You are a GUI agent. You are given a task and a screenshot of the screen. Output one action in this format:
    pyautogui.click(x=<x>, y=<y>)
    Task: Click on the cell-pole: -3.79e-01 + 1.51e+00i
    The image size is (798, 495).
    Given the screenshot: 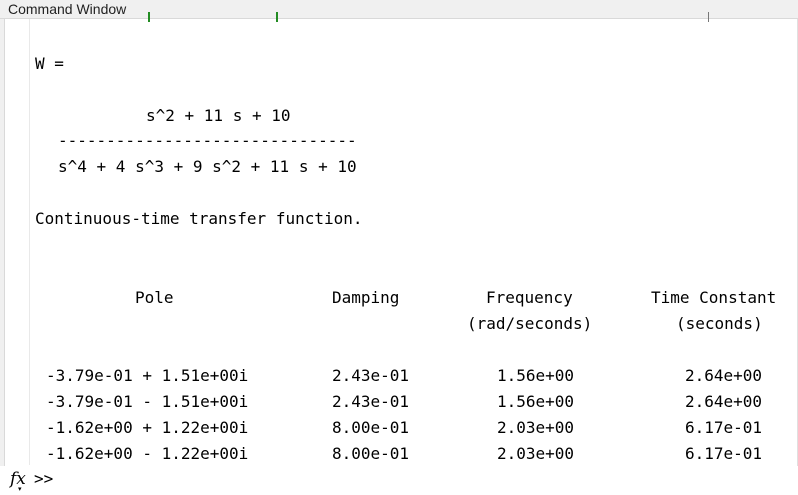 What is the action you would take?
    pyautogui.click(x=147, y=375)
    